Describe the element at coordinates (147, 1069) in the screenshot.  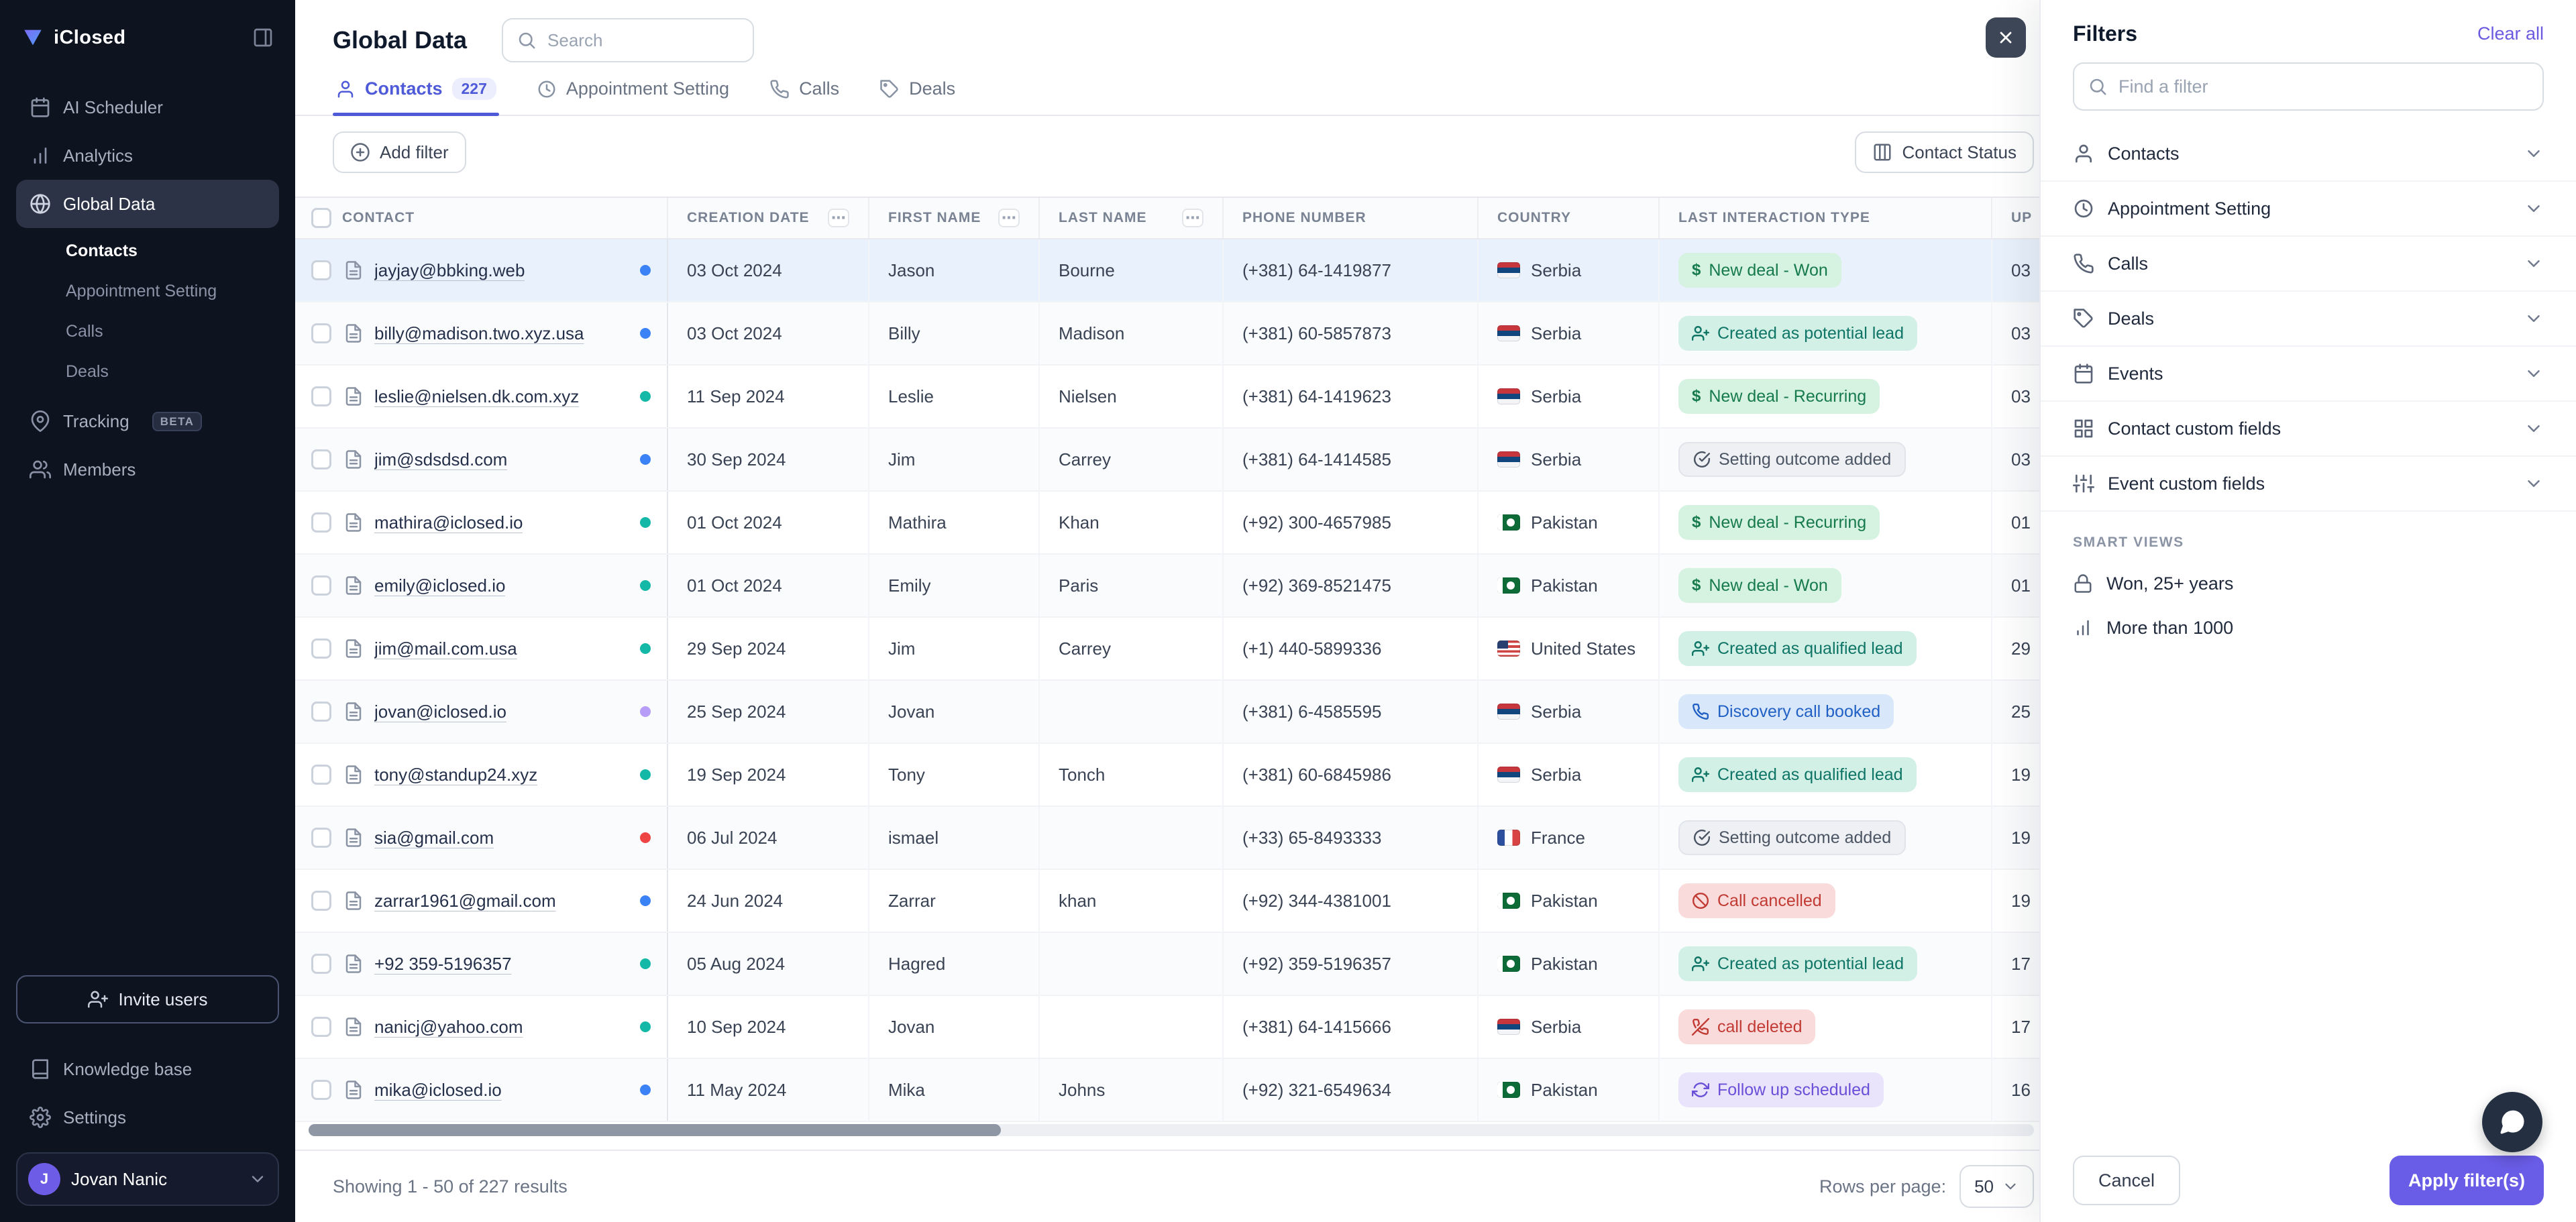
I see `sidebar-item-knowledge-base: Knowledge base` at that location.